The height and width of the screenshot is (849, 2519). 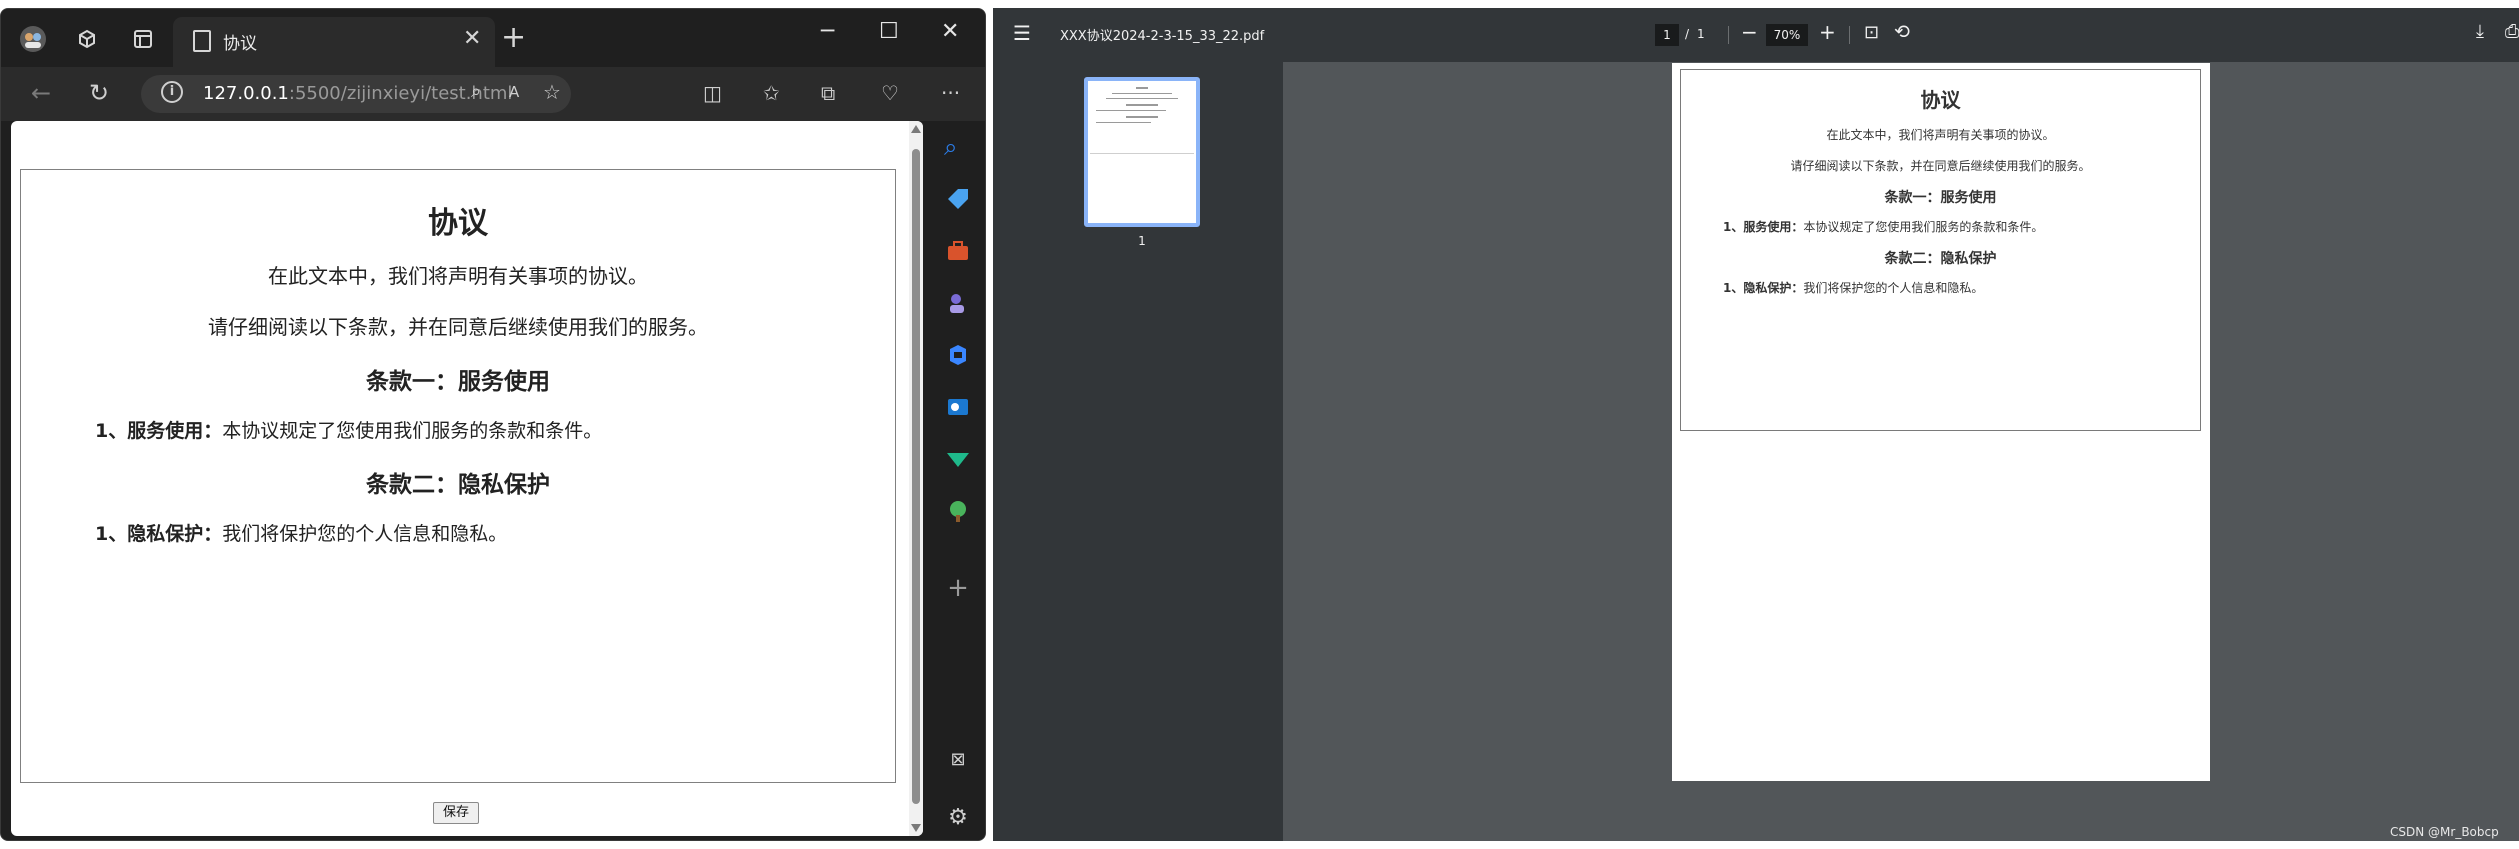 I want to click on doc-title: 协议, so click(x=458, y=223).